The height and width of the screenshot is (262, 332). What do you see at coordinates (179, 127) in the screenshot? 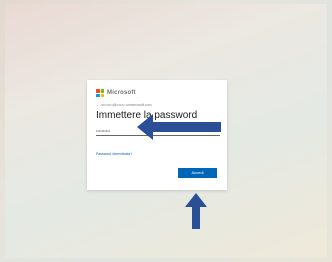
I see `arrow-left-icon` at bounding box center [179, 127].